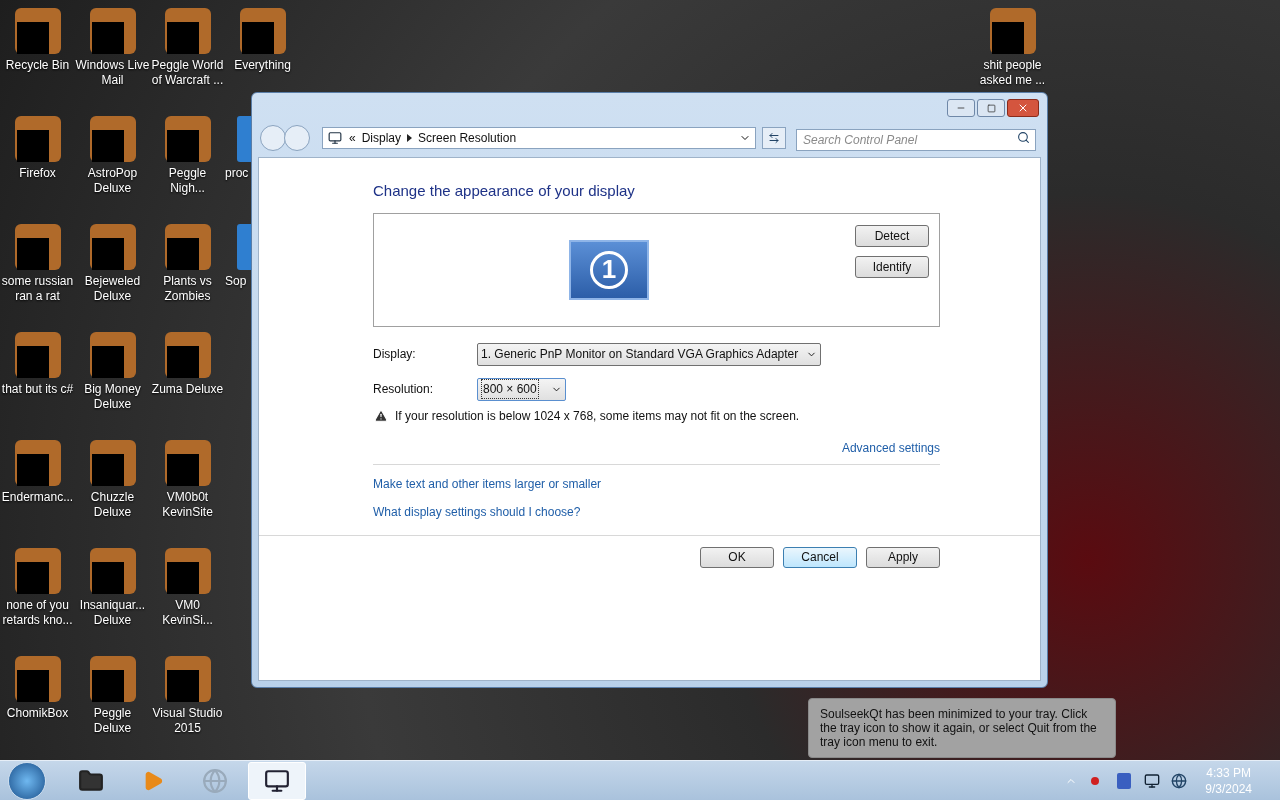 Image resolution: width=1280 pixels, height=800 pixels. Describe the element at coordinates (395, 354) in the screenshot. I see `field-label: Display:` at that location.